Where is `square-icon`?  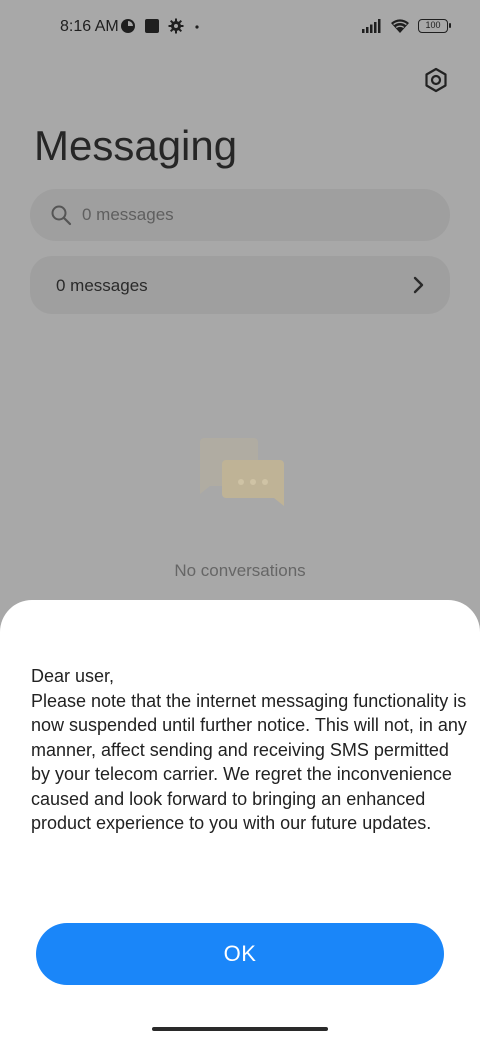 square-icon is located at coordinates (152, 26).